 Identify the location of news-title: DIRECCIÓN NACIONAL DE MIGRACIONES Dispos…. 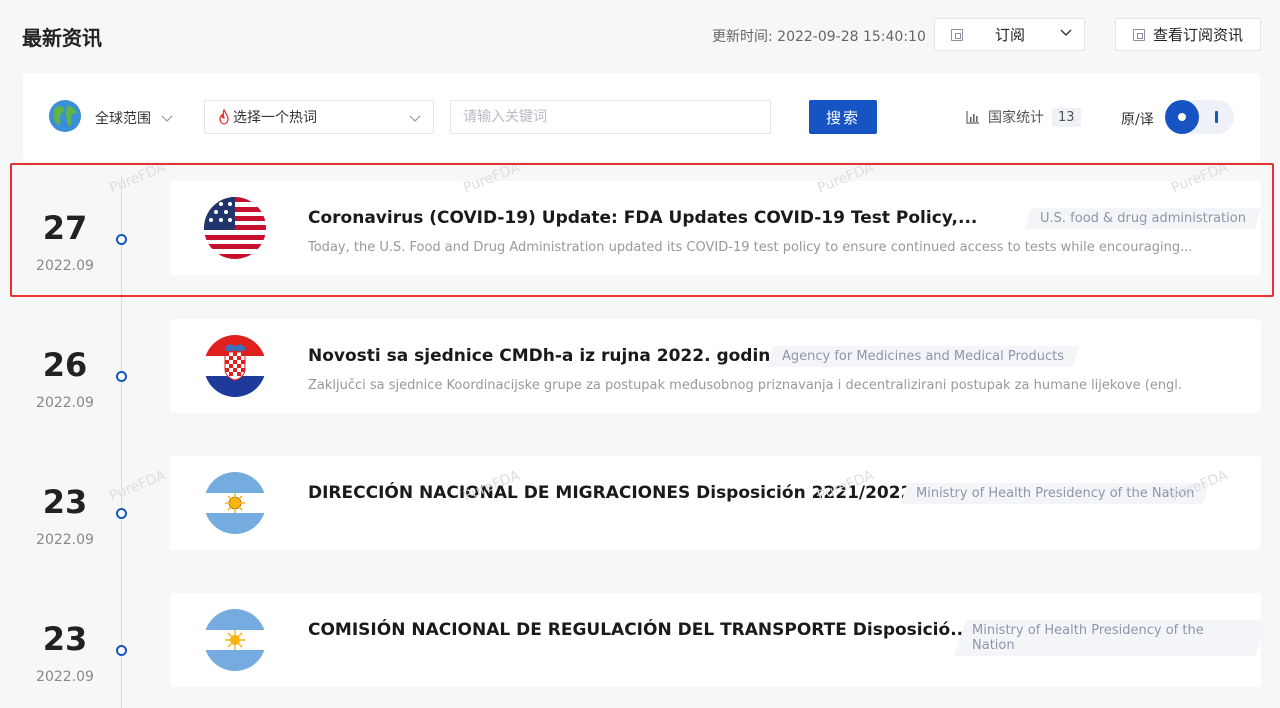
(610, 493).